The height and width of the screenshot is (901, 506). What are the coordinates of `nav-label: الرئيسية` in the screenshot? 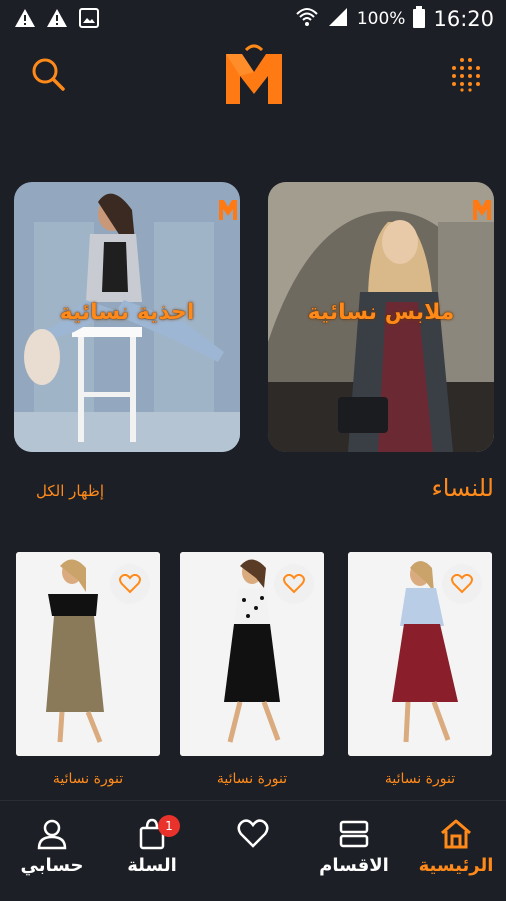 It's located at (456, 865).